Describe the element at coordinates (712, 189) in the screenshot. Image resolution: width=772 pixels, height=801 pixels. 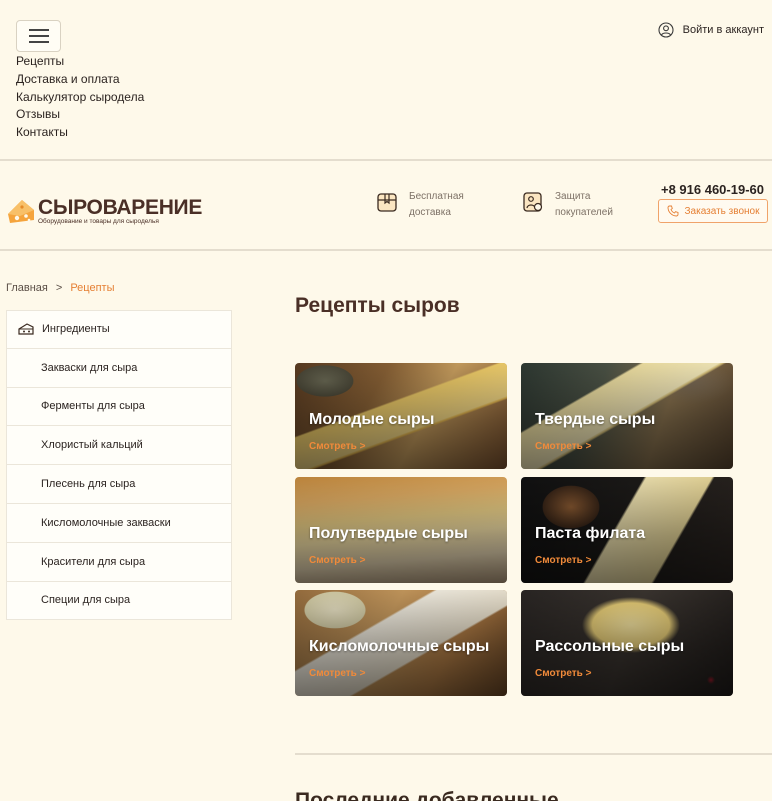
I see `phone-number: +8 916 460-19-60` at that location.